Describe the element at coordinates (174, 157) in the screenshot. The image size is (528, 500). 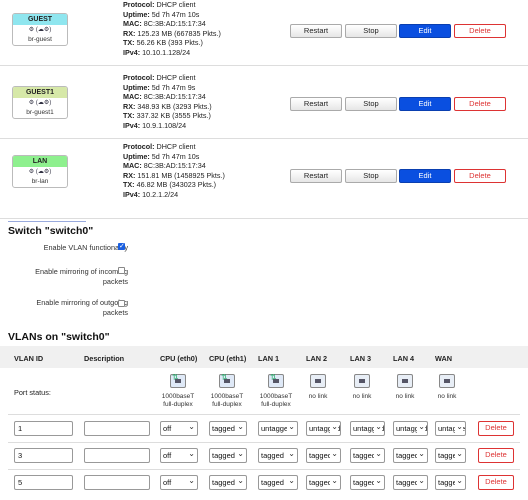
I see `info-line-uptime: Uptime: 5d 7h 47m 10s` at that location.